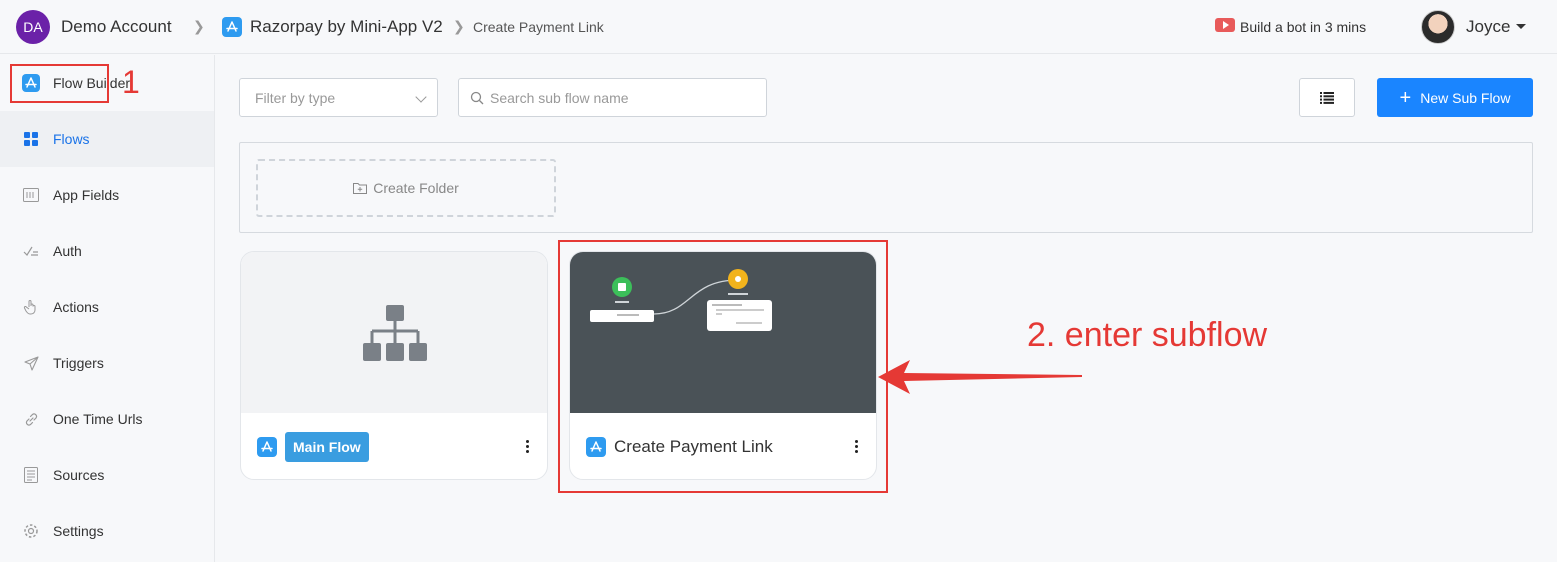 Image resolution: width=1557 pixels, height=562 pixels. Describe the element at coordinates (527, 446) in the screenshot. I see `more-options-icon` at that location.